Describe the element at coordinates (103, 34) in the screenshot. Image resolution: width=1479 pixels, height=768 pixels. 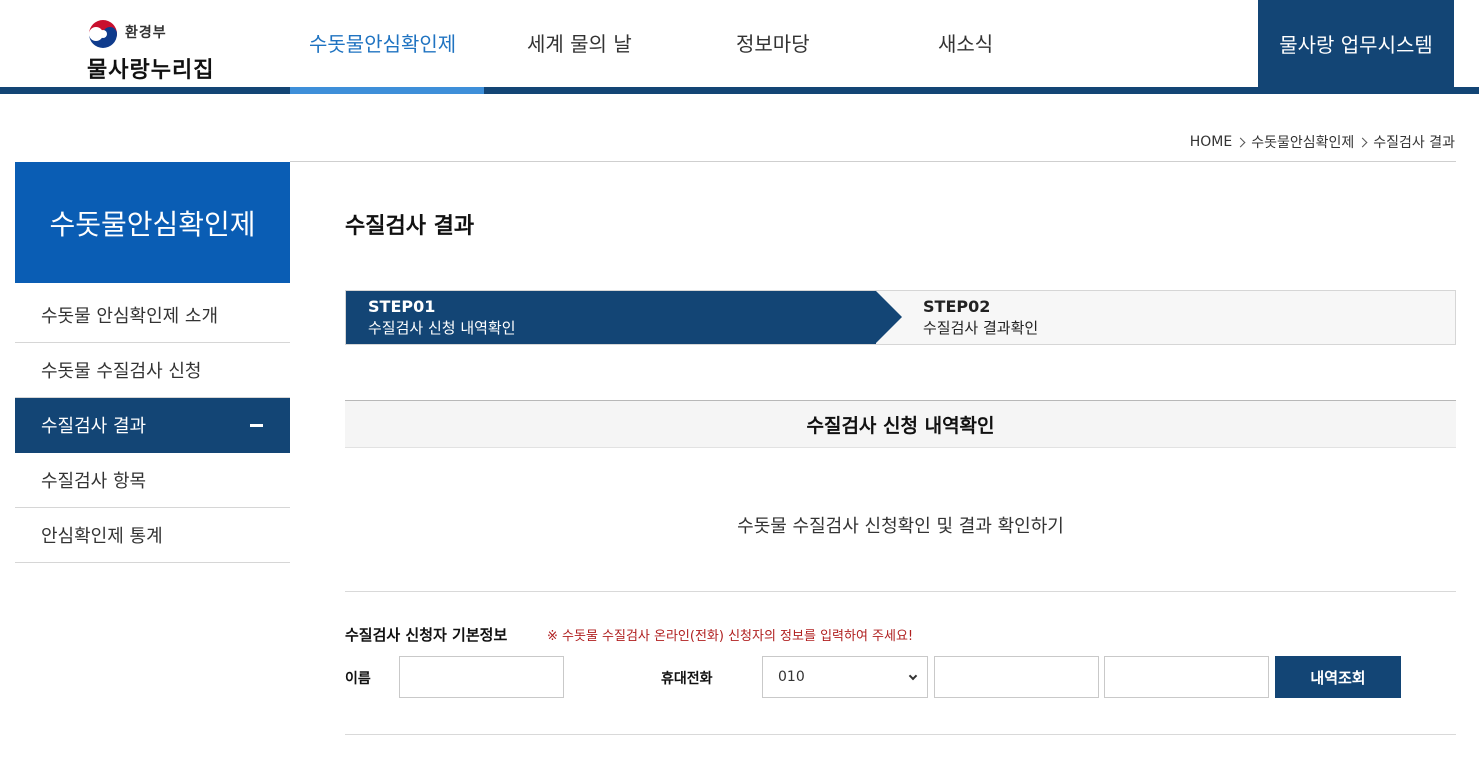
I see `government-emblem-icon` at that location.